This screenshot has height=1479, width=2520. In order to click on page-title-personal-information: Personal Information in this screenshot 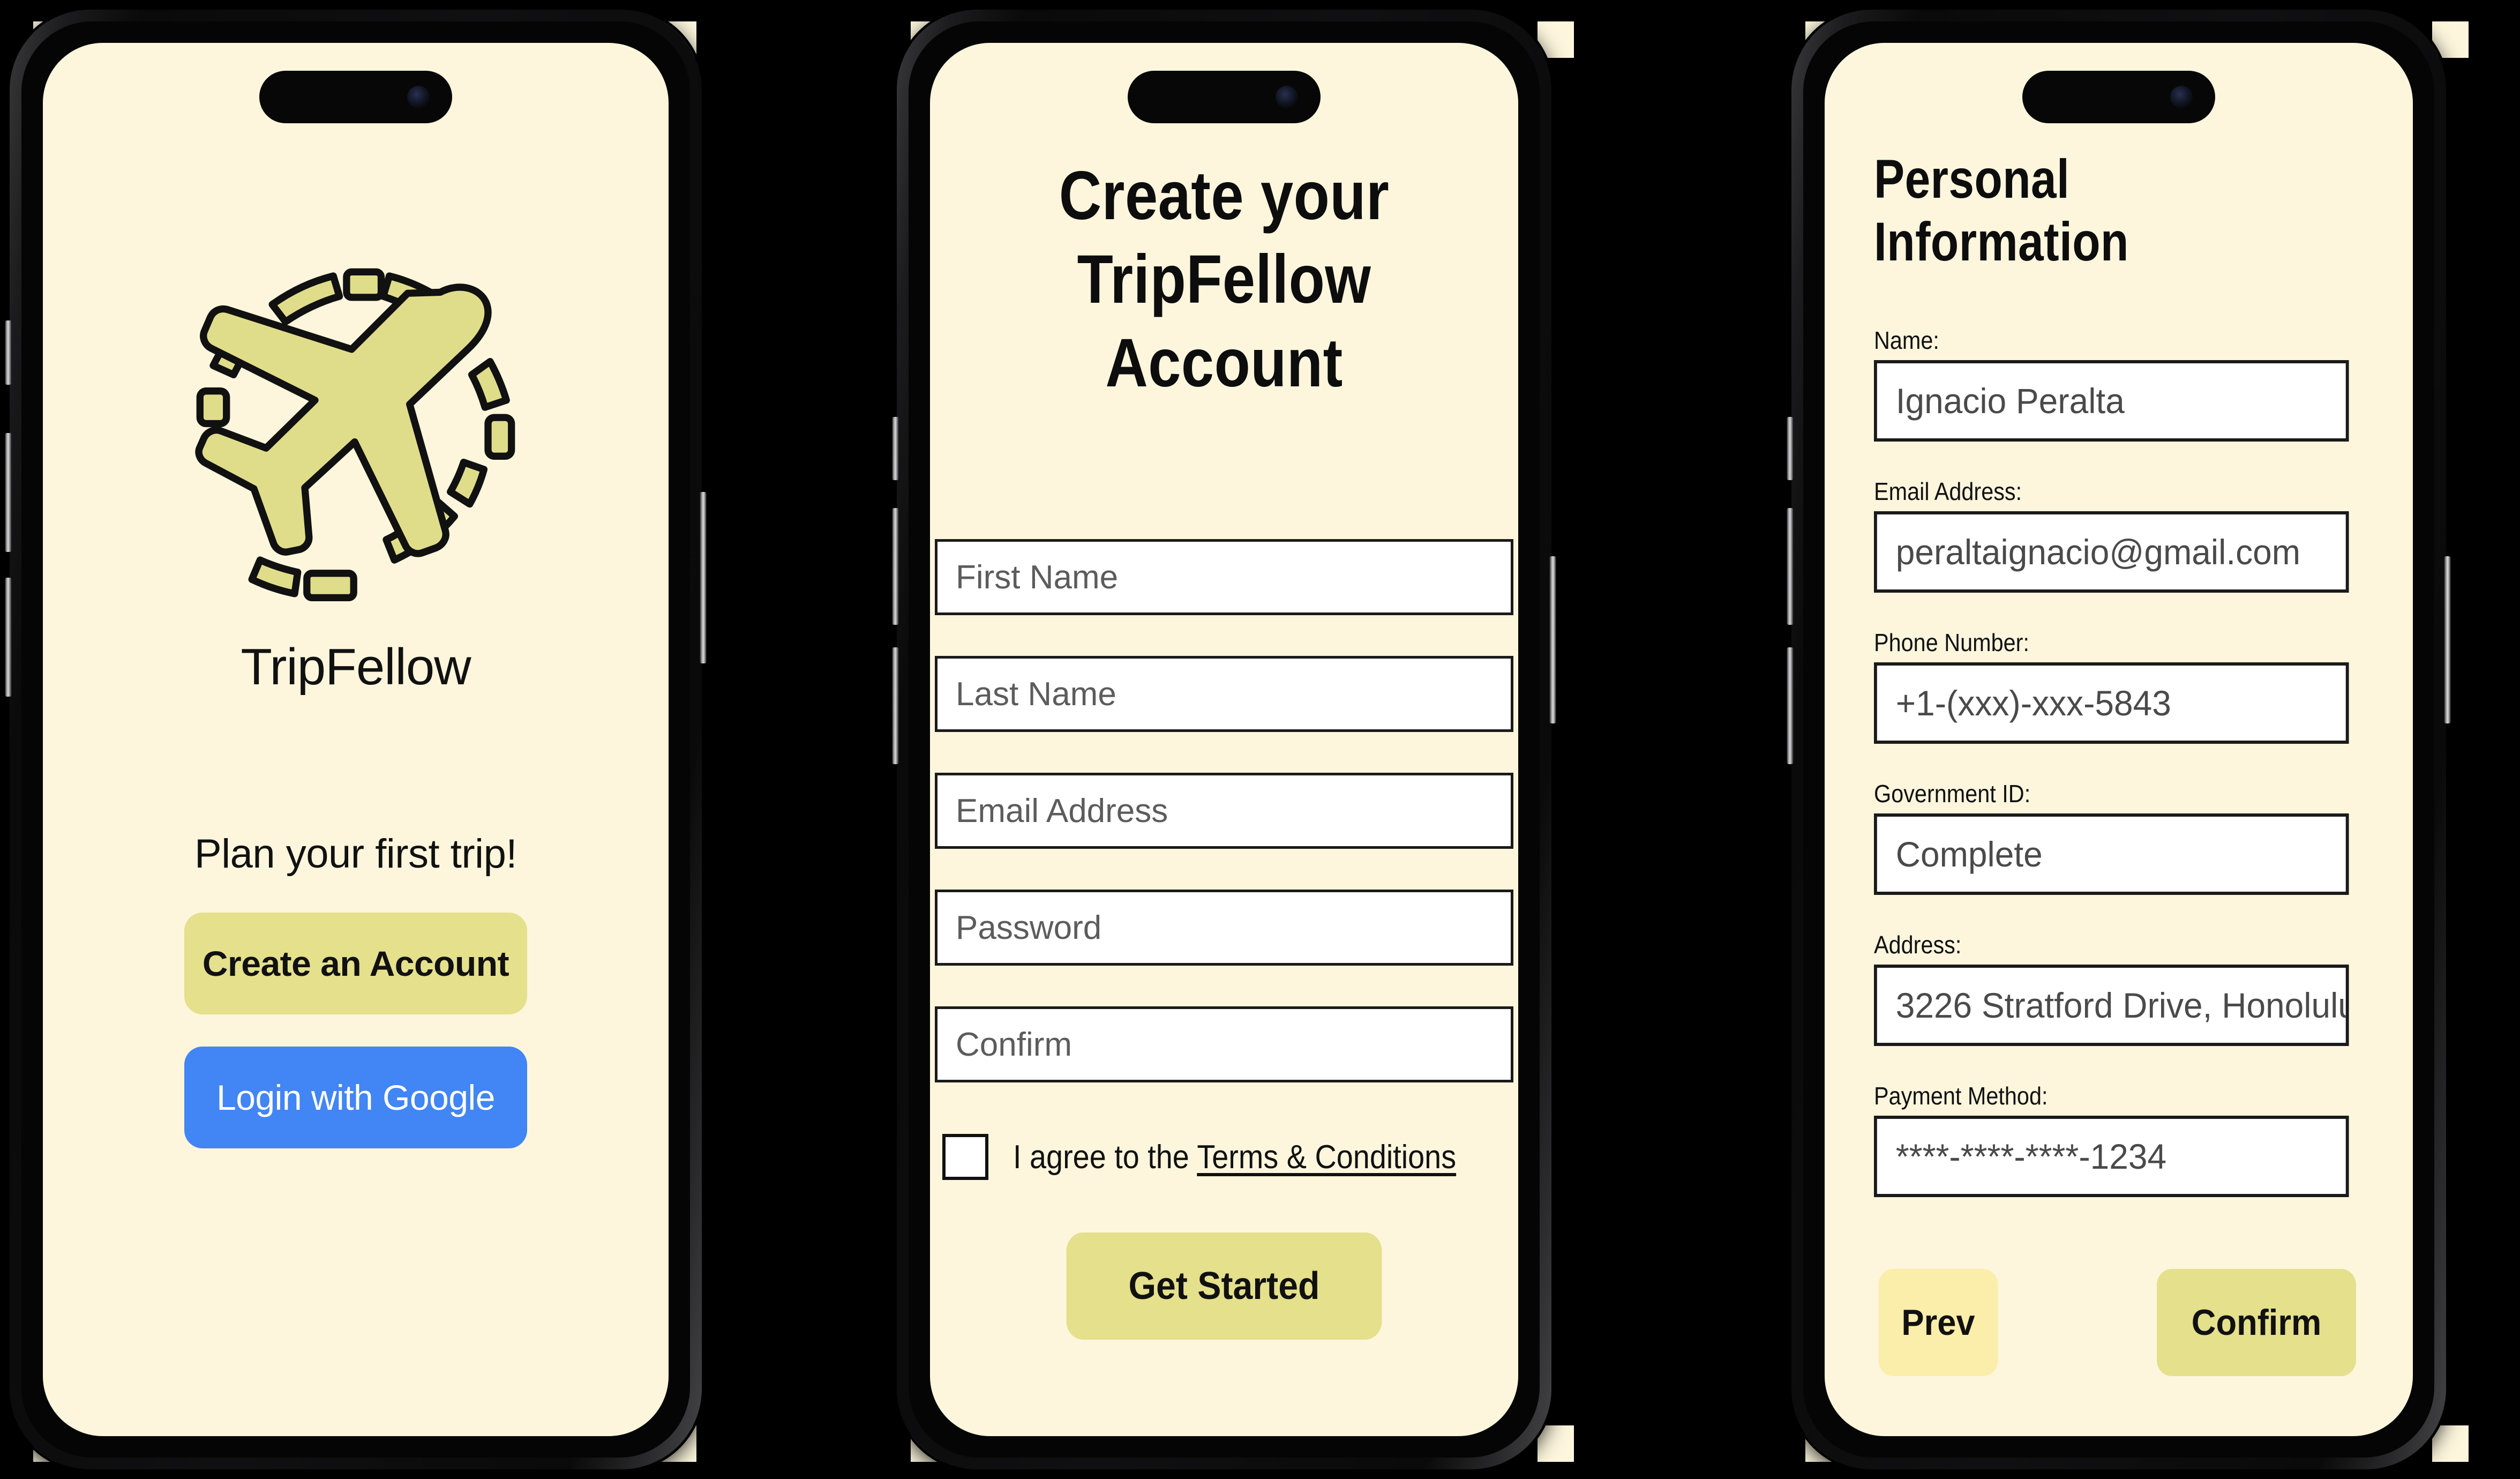, I will do `click(2001, 210)`.